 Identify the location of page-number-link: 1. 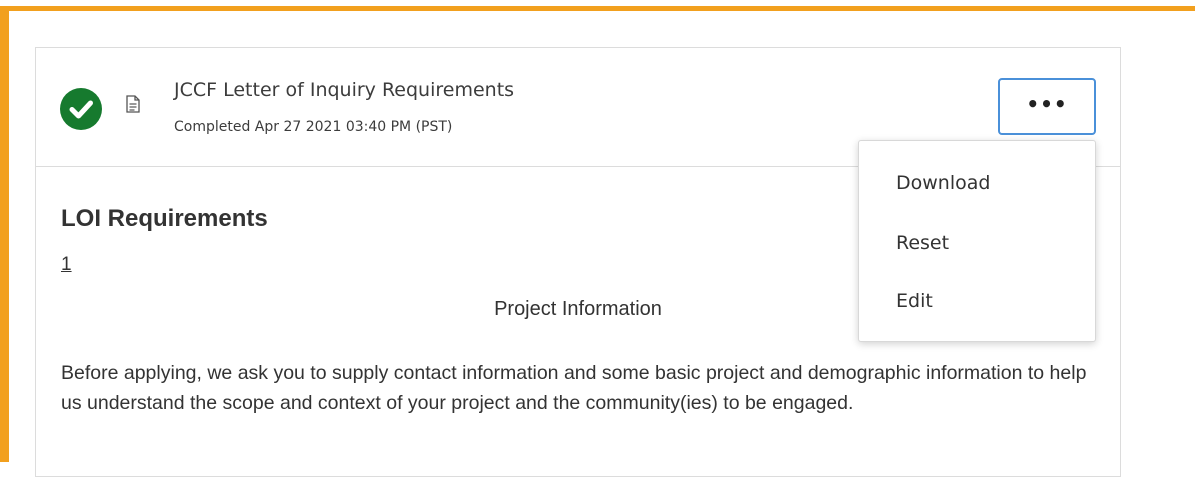
(66, 265).